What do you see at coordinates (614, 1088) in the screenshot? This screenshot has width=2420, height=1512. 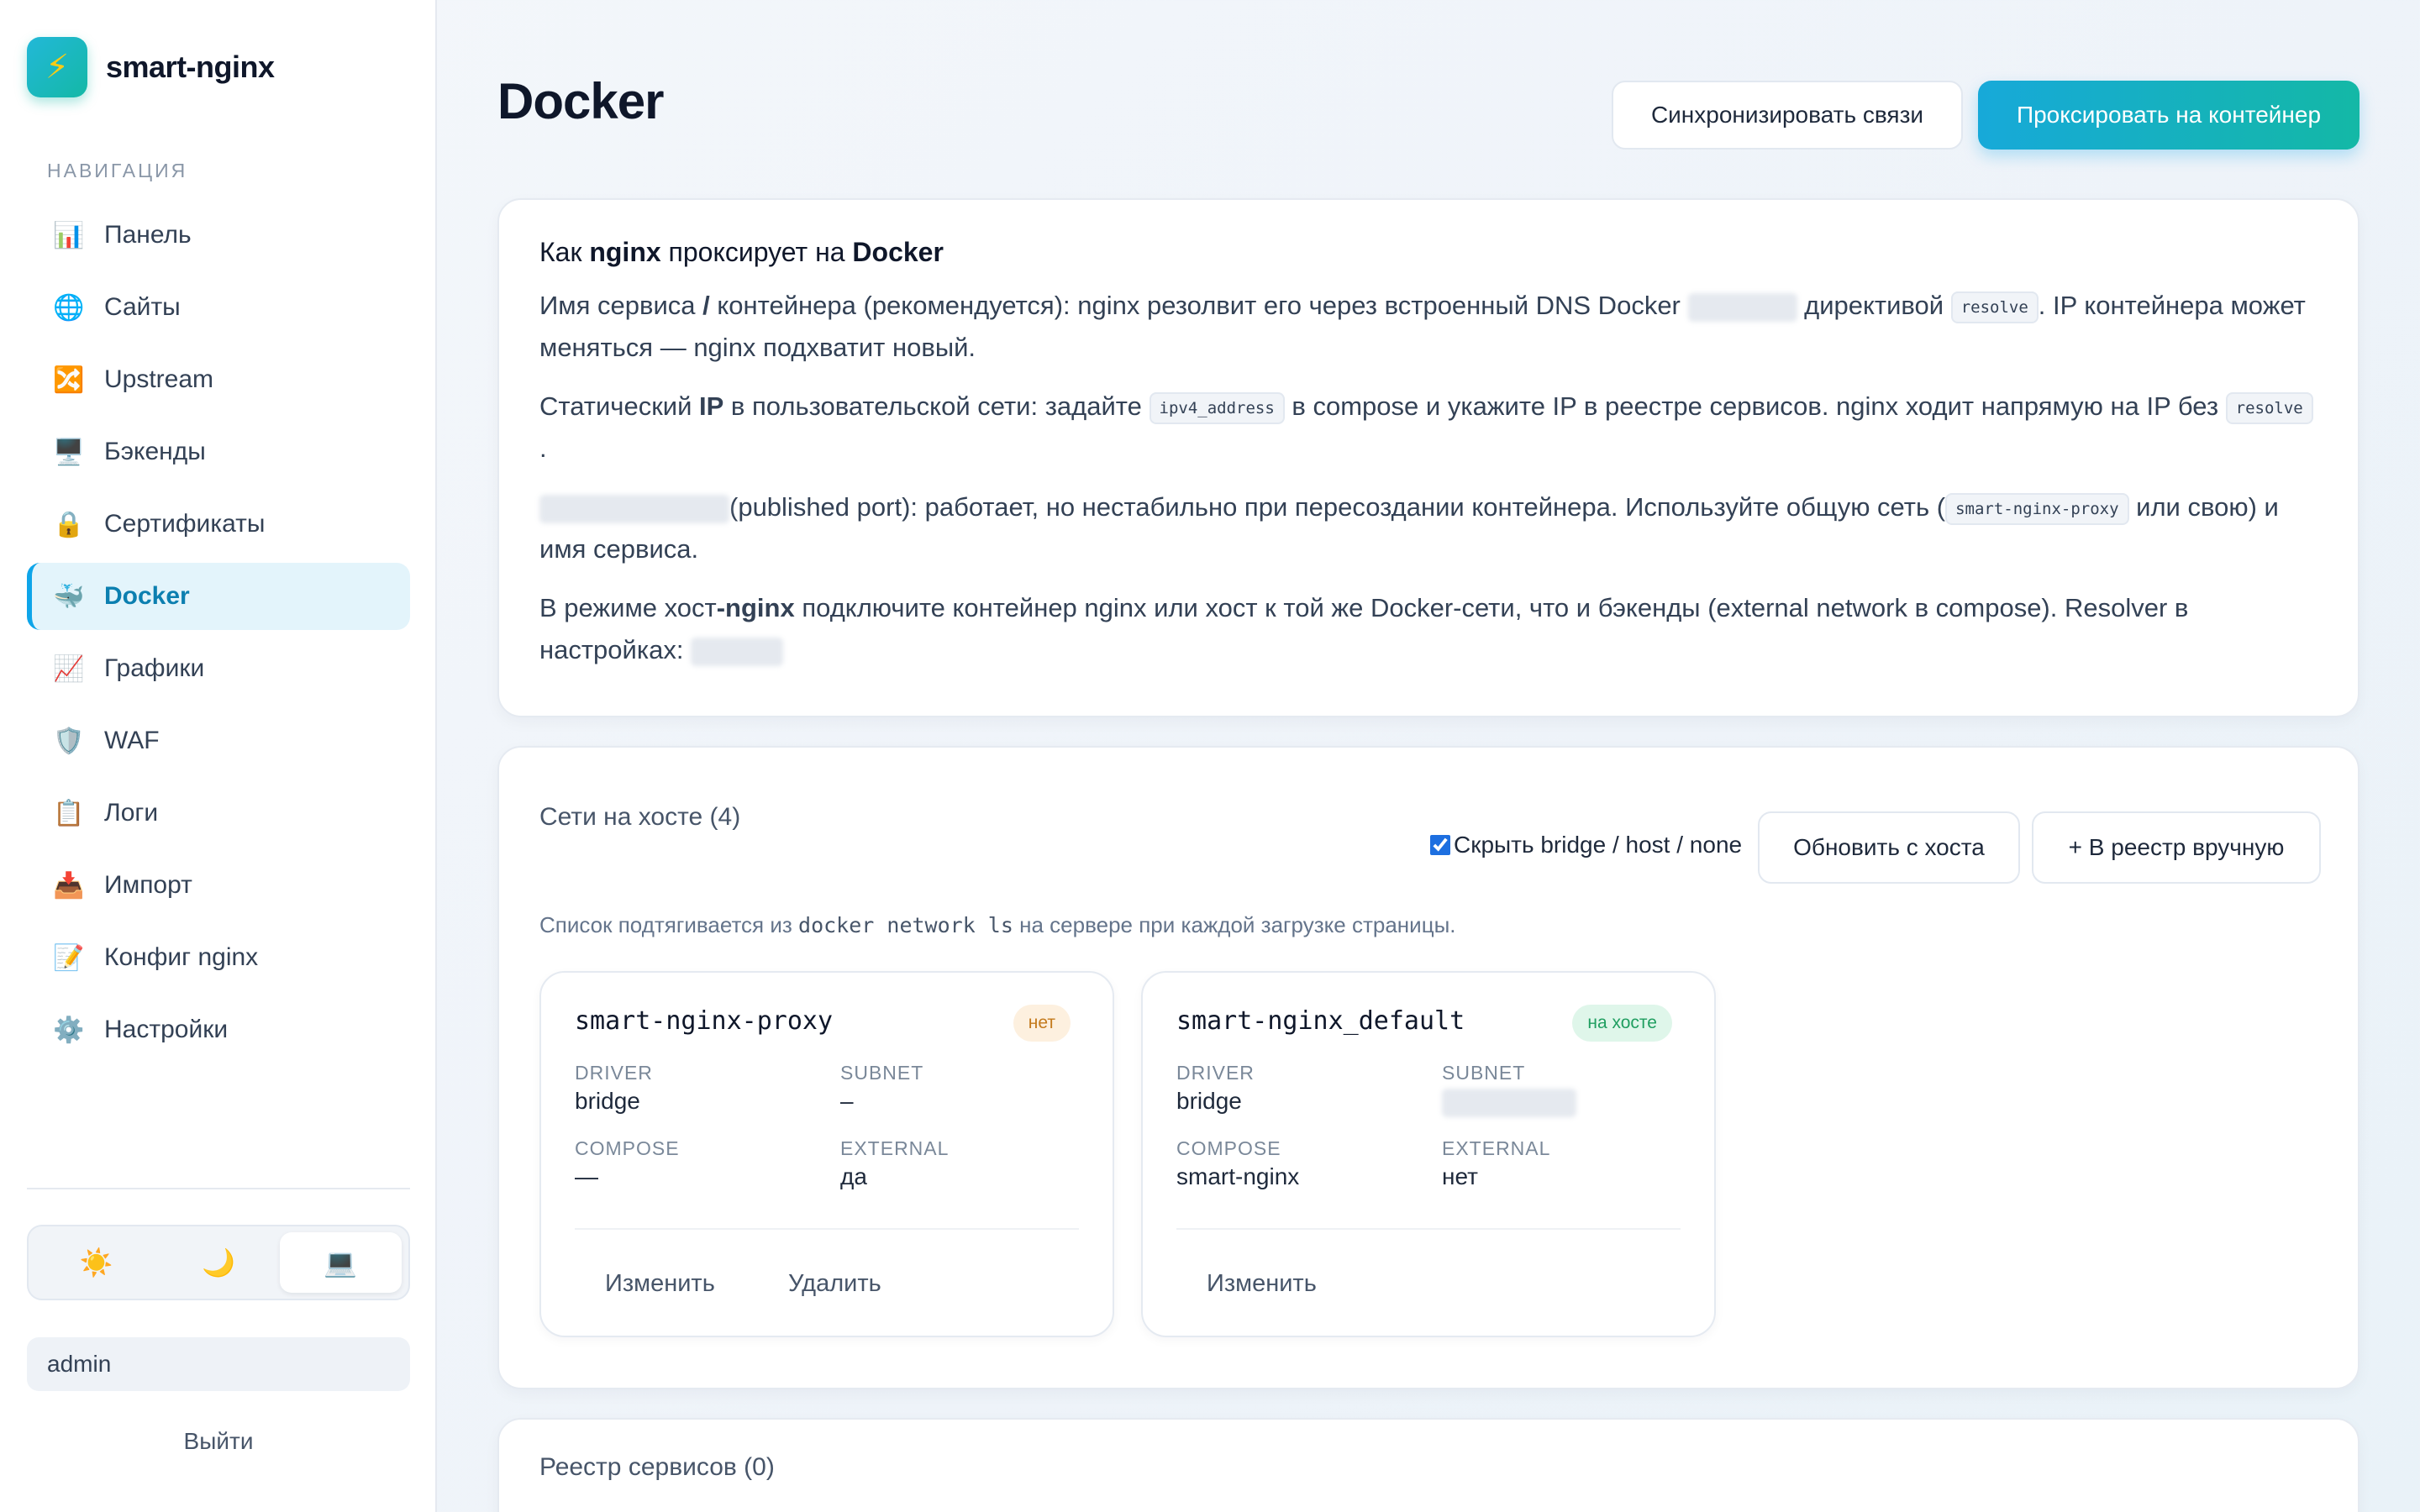 I see `driver-field: DRIVER bridge` at bounding box center [614, 1088].